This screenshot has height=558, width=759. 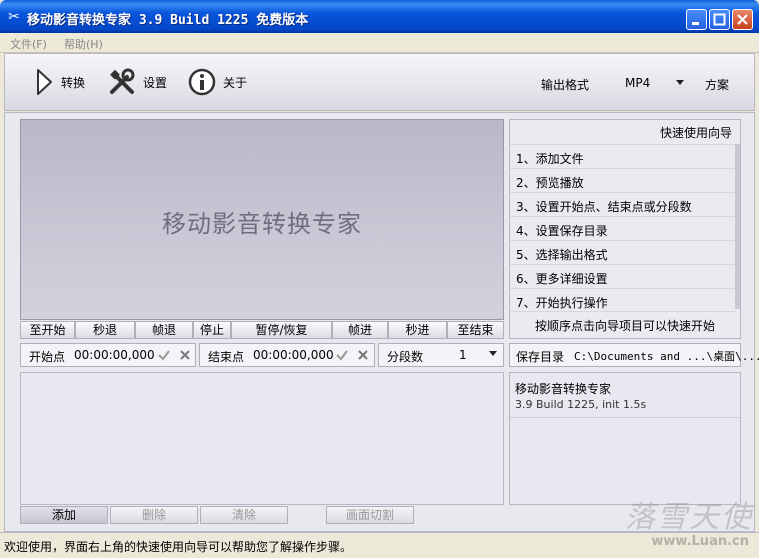 I want to click on end-point-label: 结束点, so click(x=226, y=357).